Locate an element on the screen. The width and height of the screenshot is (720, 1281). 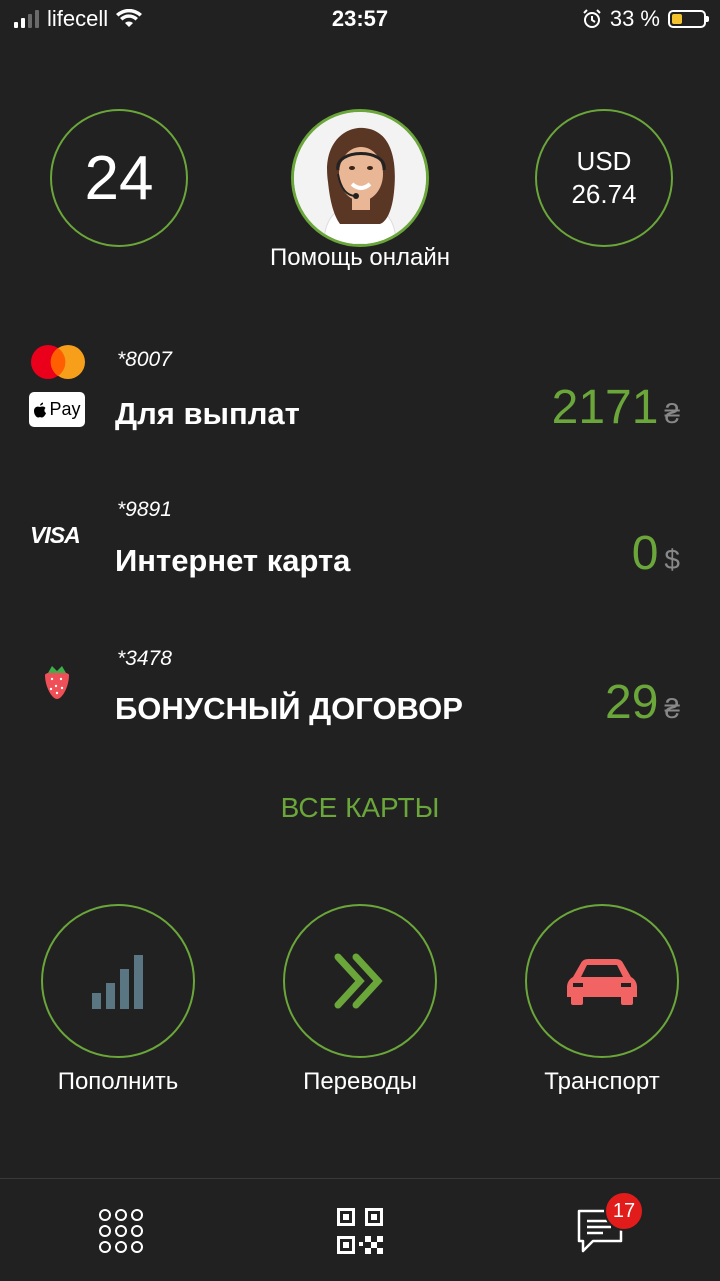
transport-button is located at coordinates (602, 981).